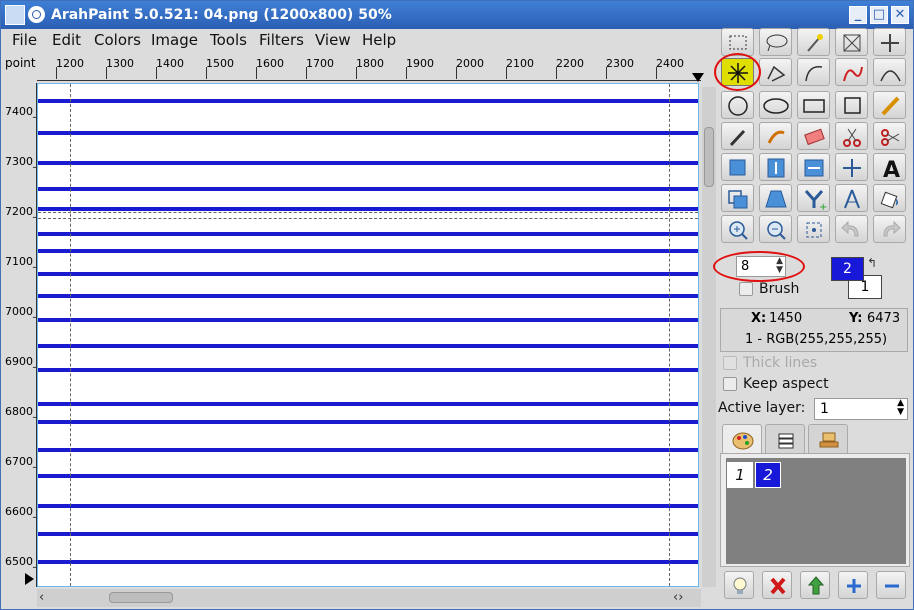 The width and height of the screenshot is (914, 610). Describe the element at coordinates (775, 136) in the screenshot. I see `smudge-tool` at that location.